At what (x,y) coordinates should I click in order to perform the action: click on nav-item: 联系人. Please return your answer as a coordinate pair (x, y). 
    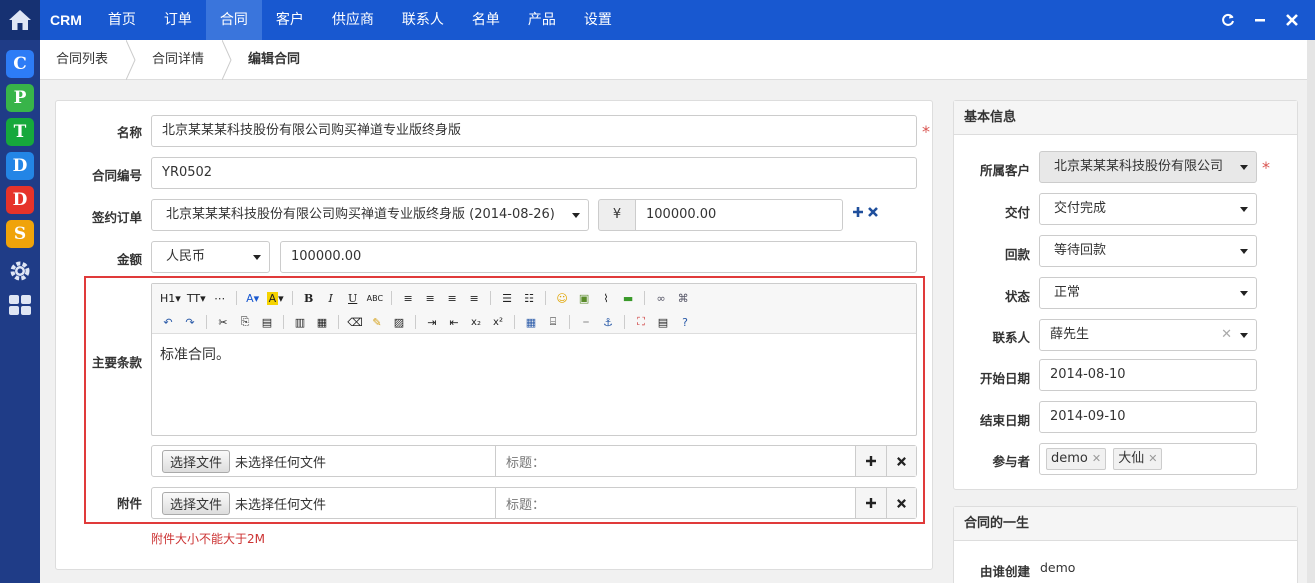
    Looking at the image, I should click on (423, 20).